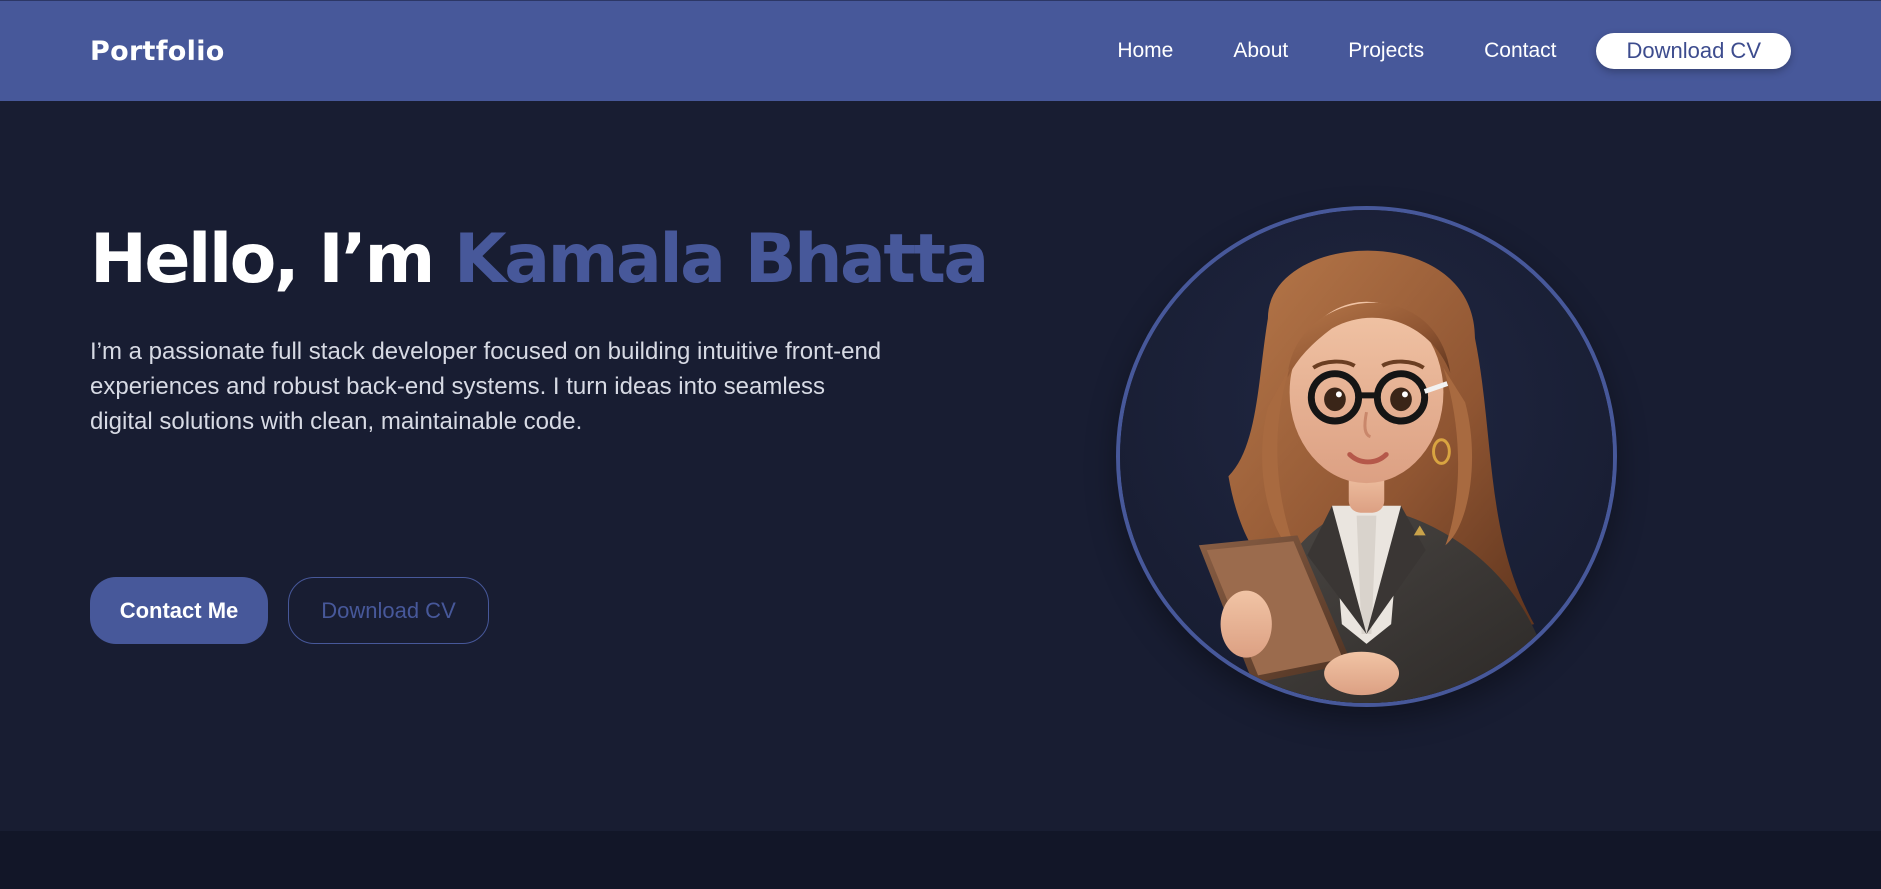 Image resolution: width=1881 pixels, height=889 pixels. I want to click on hero-greeting: Hello, I’m, so click(262, 259).